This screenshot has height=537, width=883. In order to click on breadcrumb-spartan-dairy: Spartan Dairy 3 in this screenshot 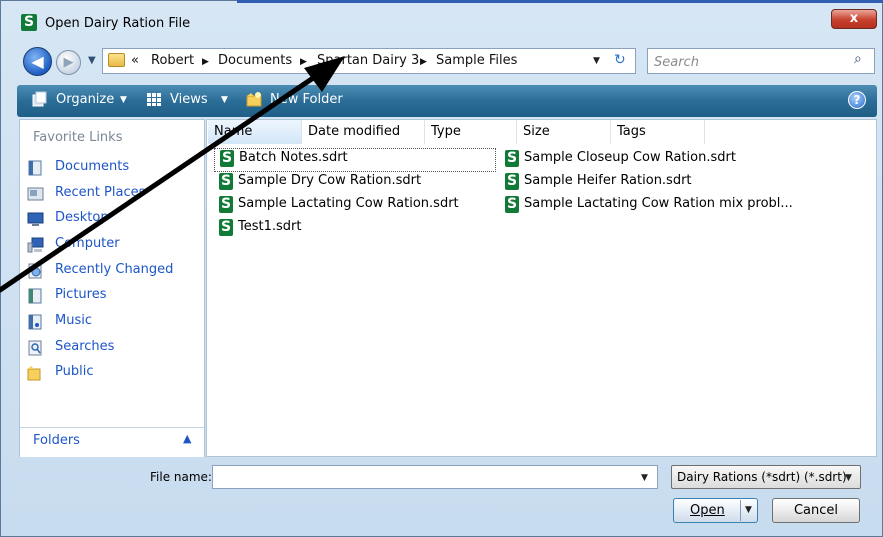, I will do `click(368, 60)`.